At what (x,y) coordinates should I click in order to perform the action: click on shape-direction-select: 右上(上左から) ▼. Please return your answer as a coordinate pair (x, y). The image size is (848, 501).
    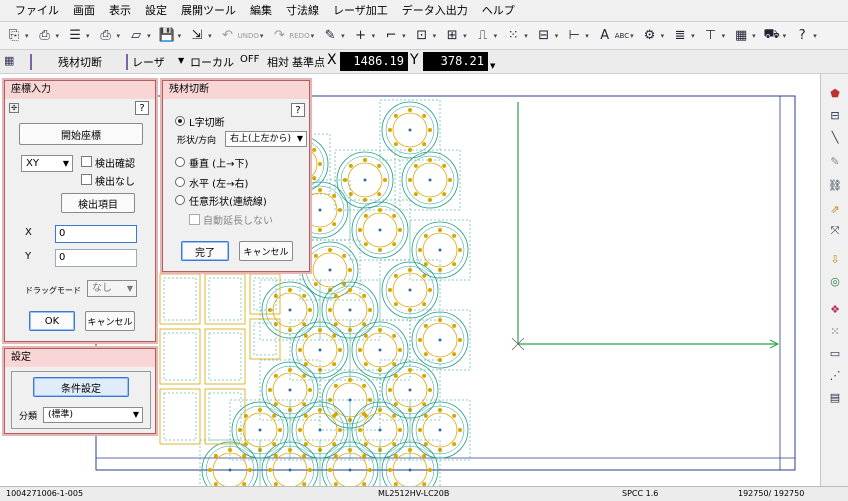
    Looking at the image, I should click on (266, 139).